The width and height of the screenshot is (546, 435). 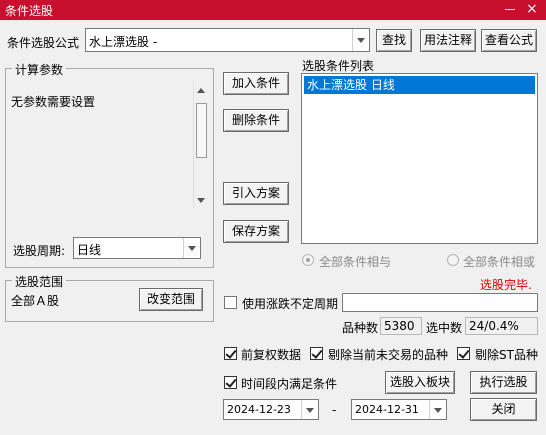 What do you see at coordinates (29, 11) in the screenshot?
I see `window-title: 条件选股` at bounding box center [29, 11].